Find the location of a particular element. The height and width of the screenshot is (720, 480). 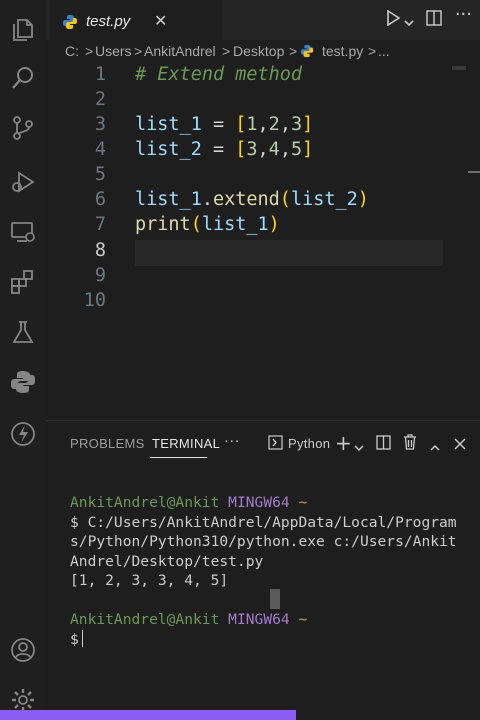

activity-bar is located at coordinates (23, 360).